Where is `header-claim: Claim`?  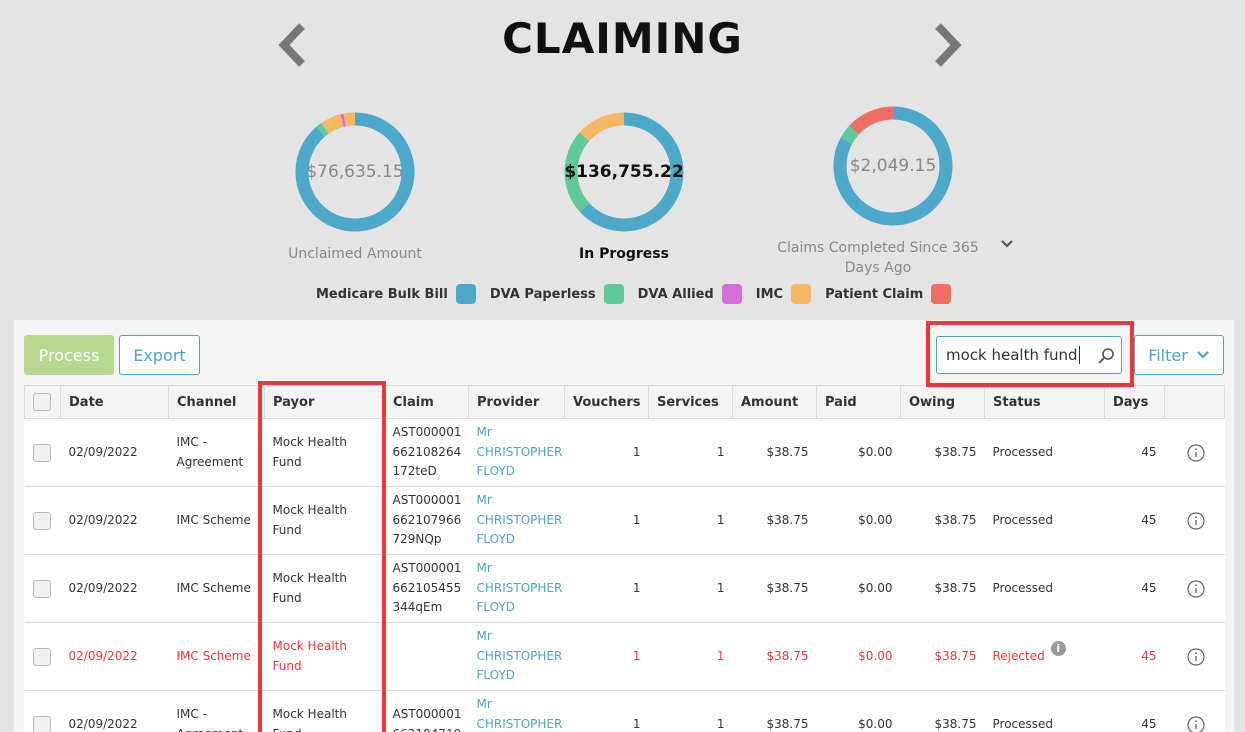
header-claim: Claim is located at coordinates (426, 402).